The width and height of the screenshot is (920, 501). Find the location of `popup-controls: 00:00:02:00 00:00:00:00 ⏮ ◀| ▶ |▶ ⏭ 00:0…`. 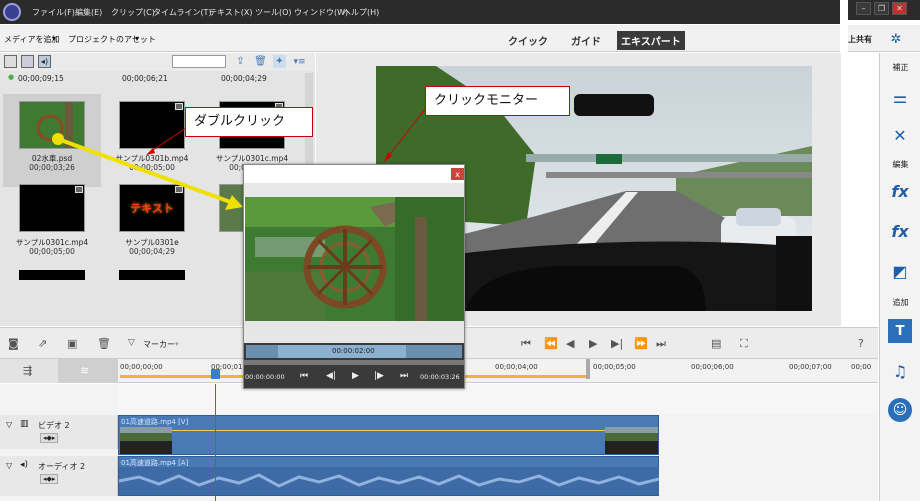

popup-controls: 00:00:02:00 00:00:00:00 ⏮ ◀| ▶ |▶ ⏭ 00:0… is located at coordinates (354, 365).